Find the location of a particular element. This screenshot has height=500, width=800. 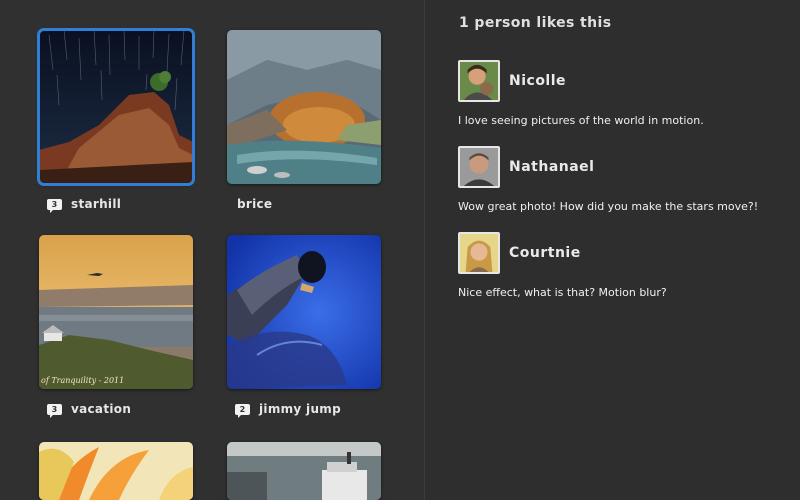

photo-name: vacation is located at coordinates (101, 409).